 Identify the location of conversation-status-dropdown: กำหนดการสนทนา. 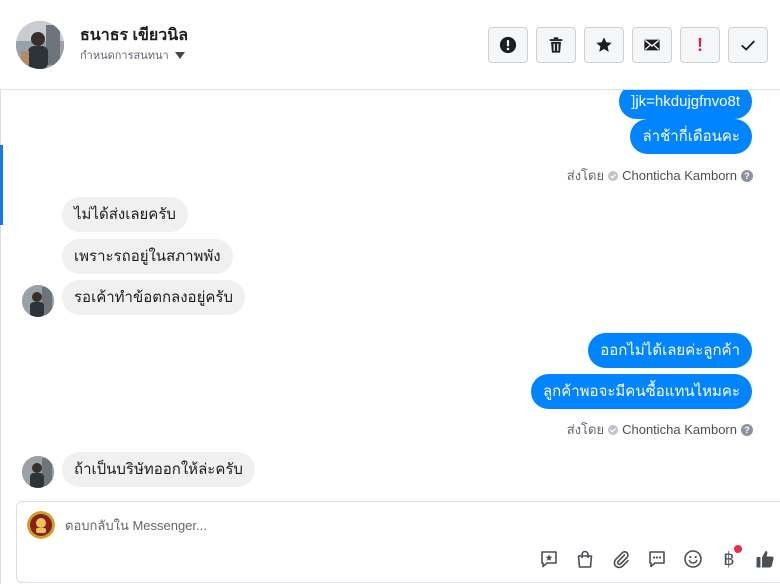
(132, 55).